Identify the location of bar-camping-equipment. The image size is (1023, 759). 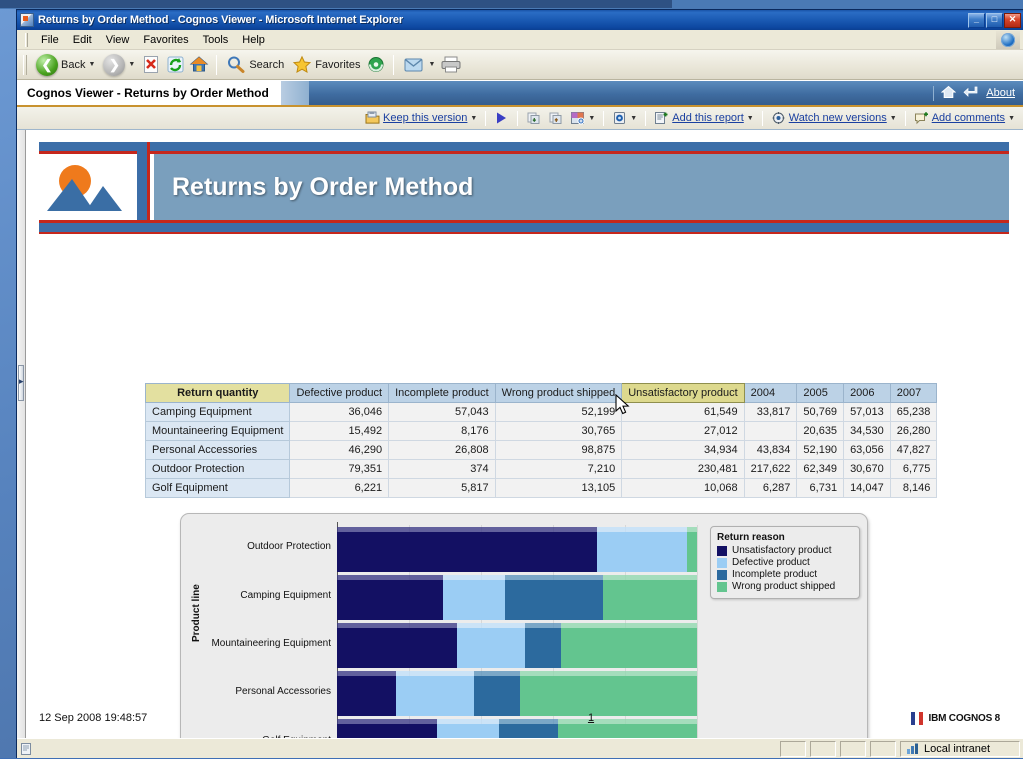
(517, 600).